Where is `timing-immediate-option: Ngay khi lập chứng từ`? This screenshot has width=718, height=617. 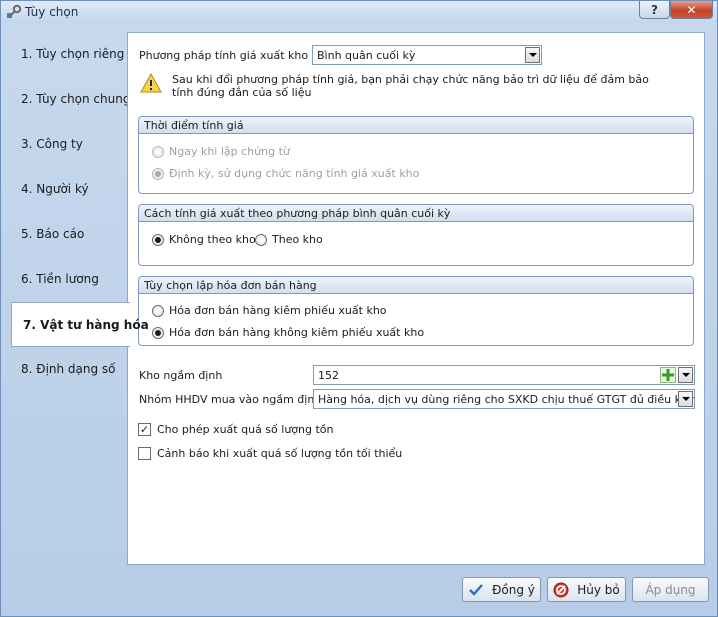 timing-immediate-option: Ngay khi lập chứng từ is located at coordinates (221, 151).